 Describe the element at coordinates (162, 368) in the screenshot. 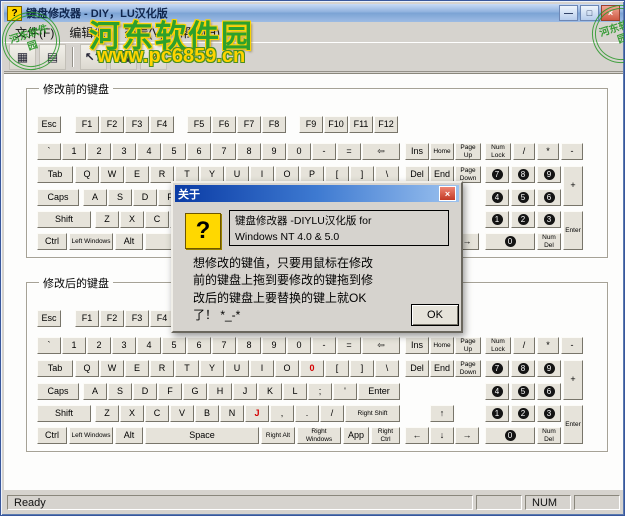

I see `key-r: R` at that location.